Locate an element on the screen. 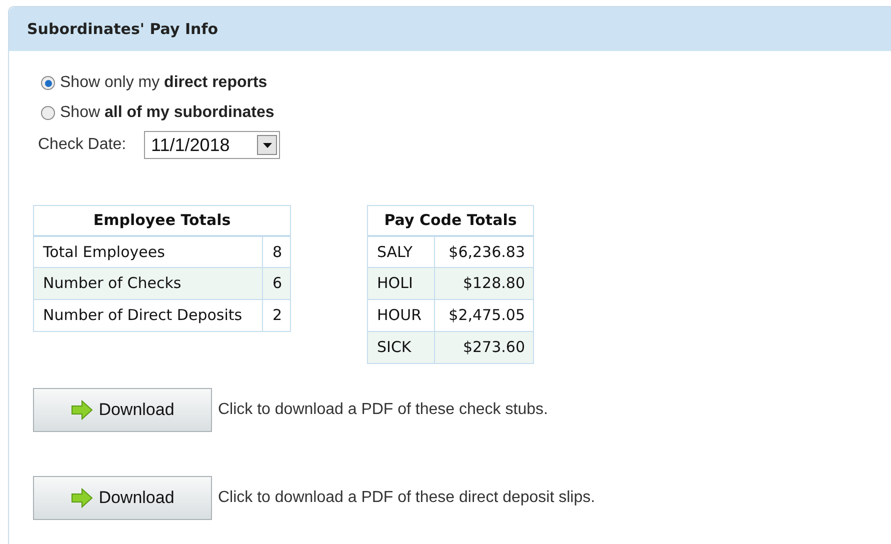 The width and height of the screenshot is (891, 544). check-date-label: Check Date: is located at coordinates (82, 145).